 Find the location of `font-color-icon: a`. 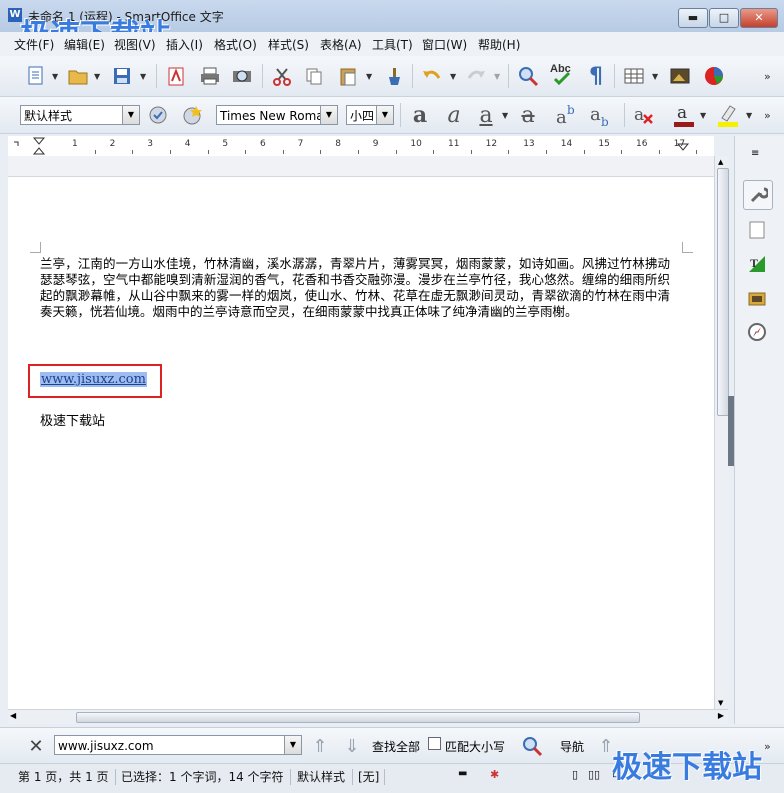

font-color-icon: a is located at coordinates (684, 115).